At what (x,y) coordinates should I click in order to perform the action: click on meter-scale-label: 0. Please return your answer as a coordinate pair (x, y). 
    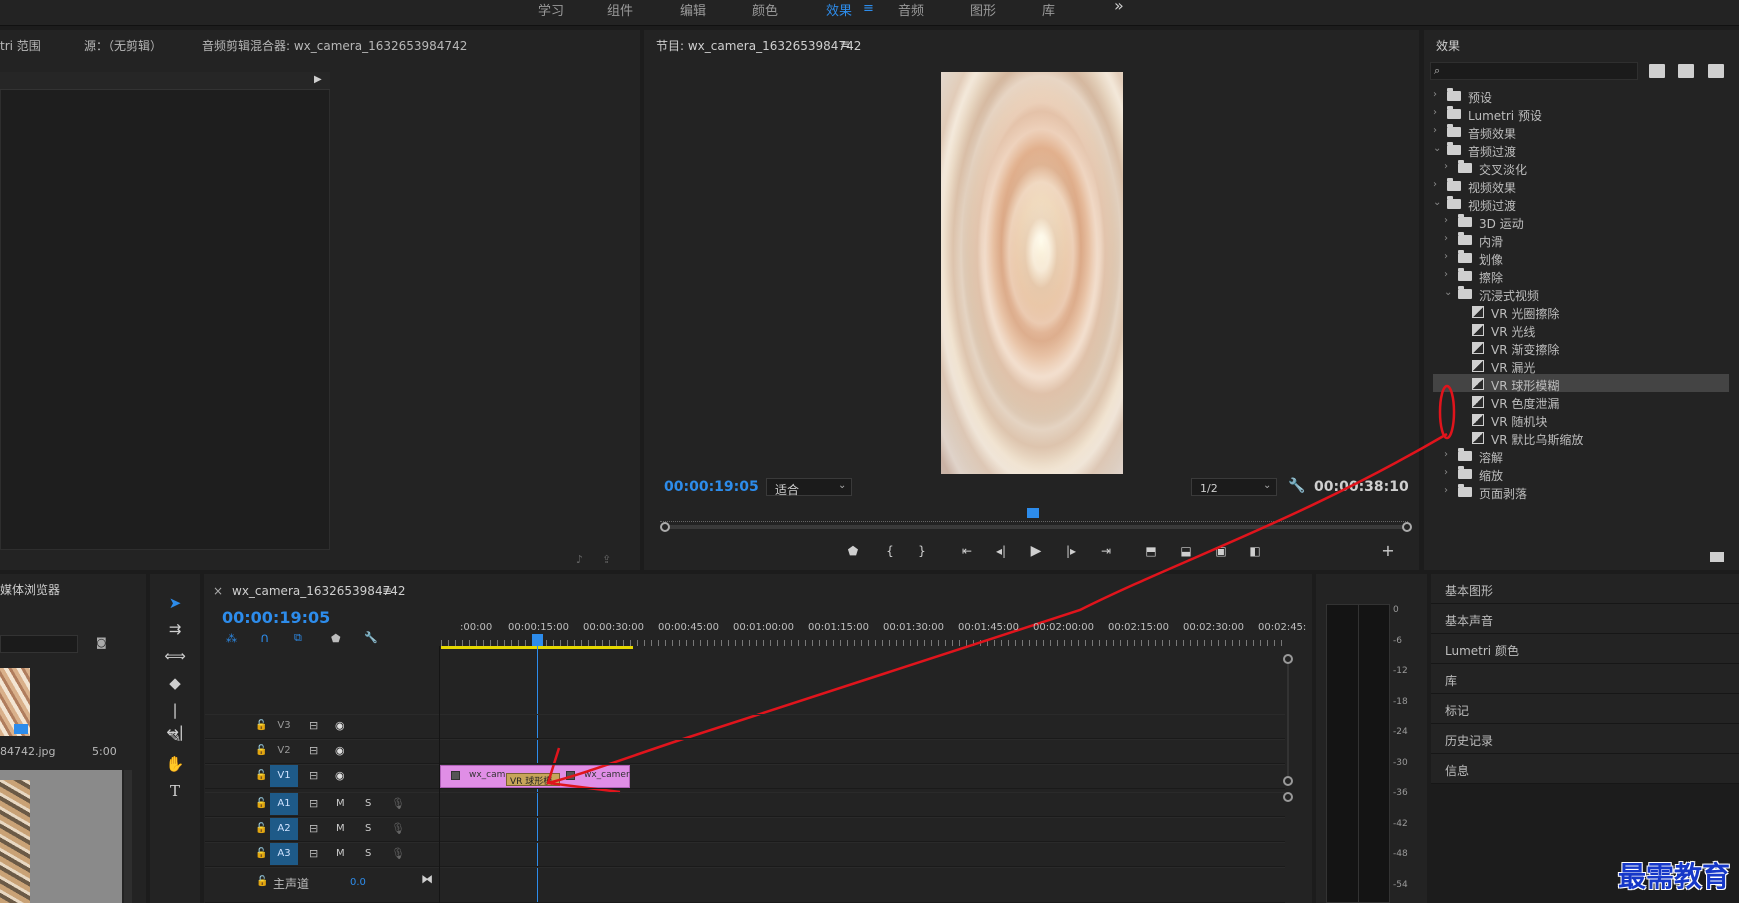
    Looking at the image, I should click on (1396, 610).